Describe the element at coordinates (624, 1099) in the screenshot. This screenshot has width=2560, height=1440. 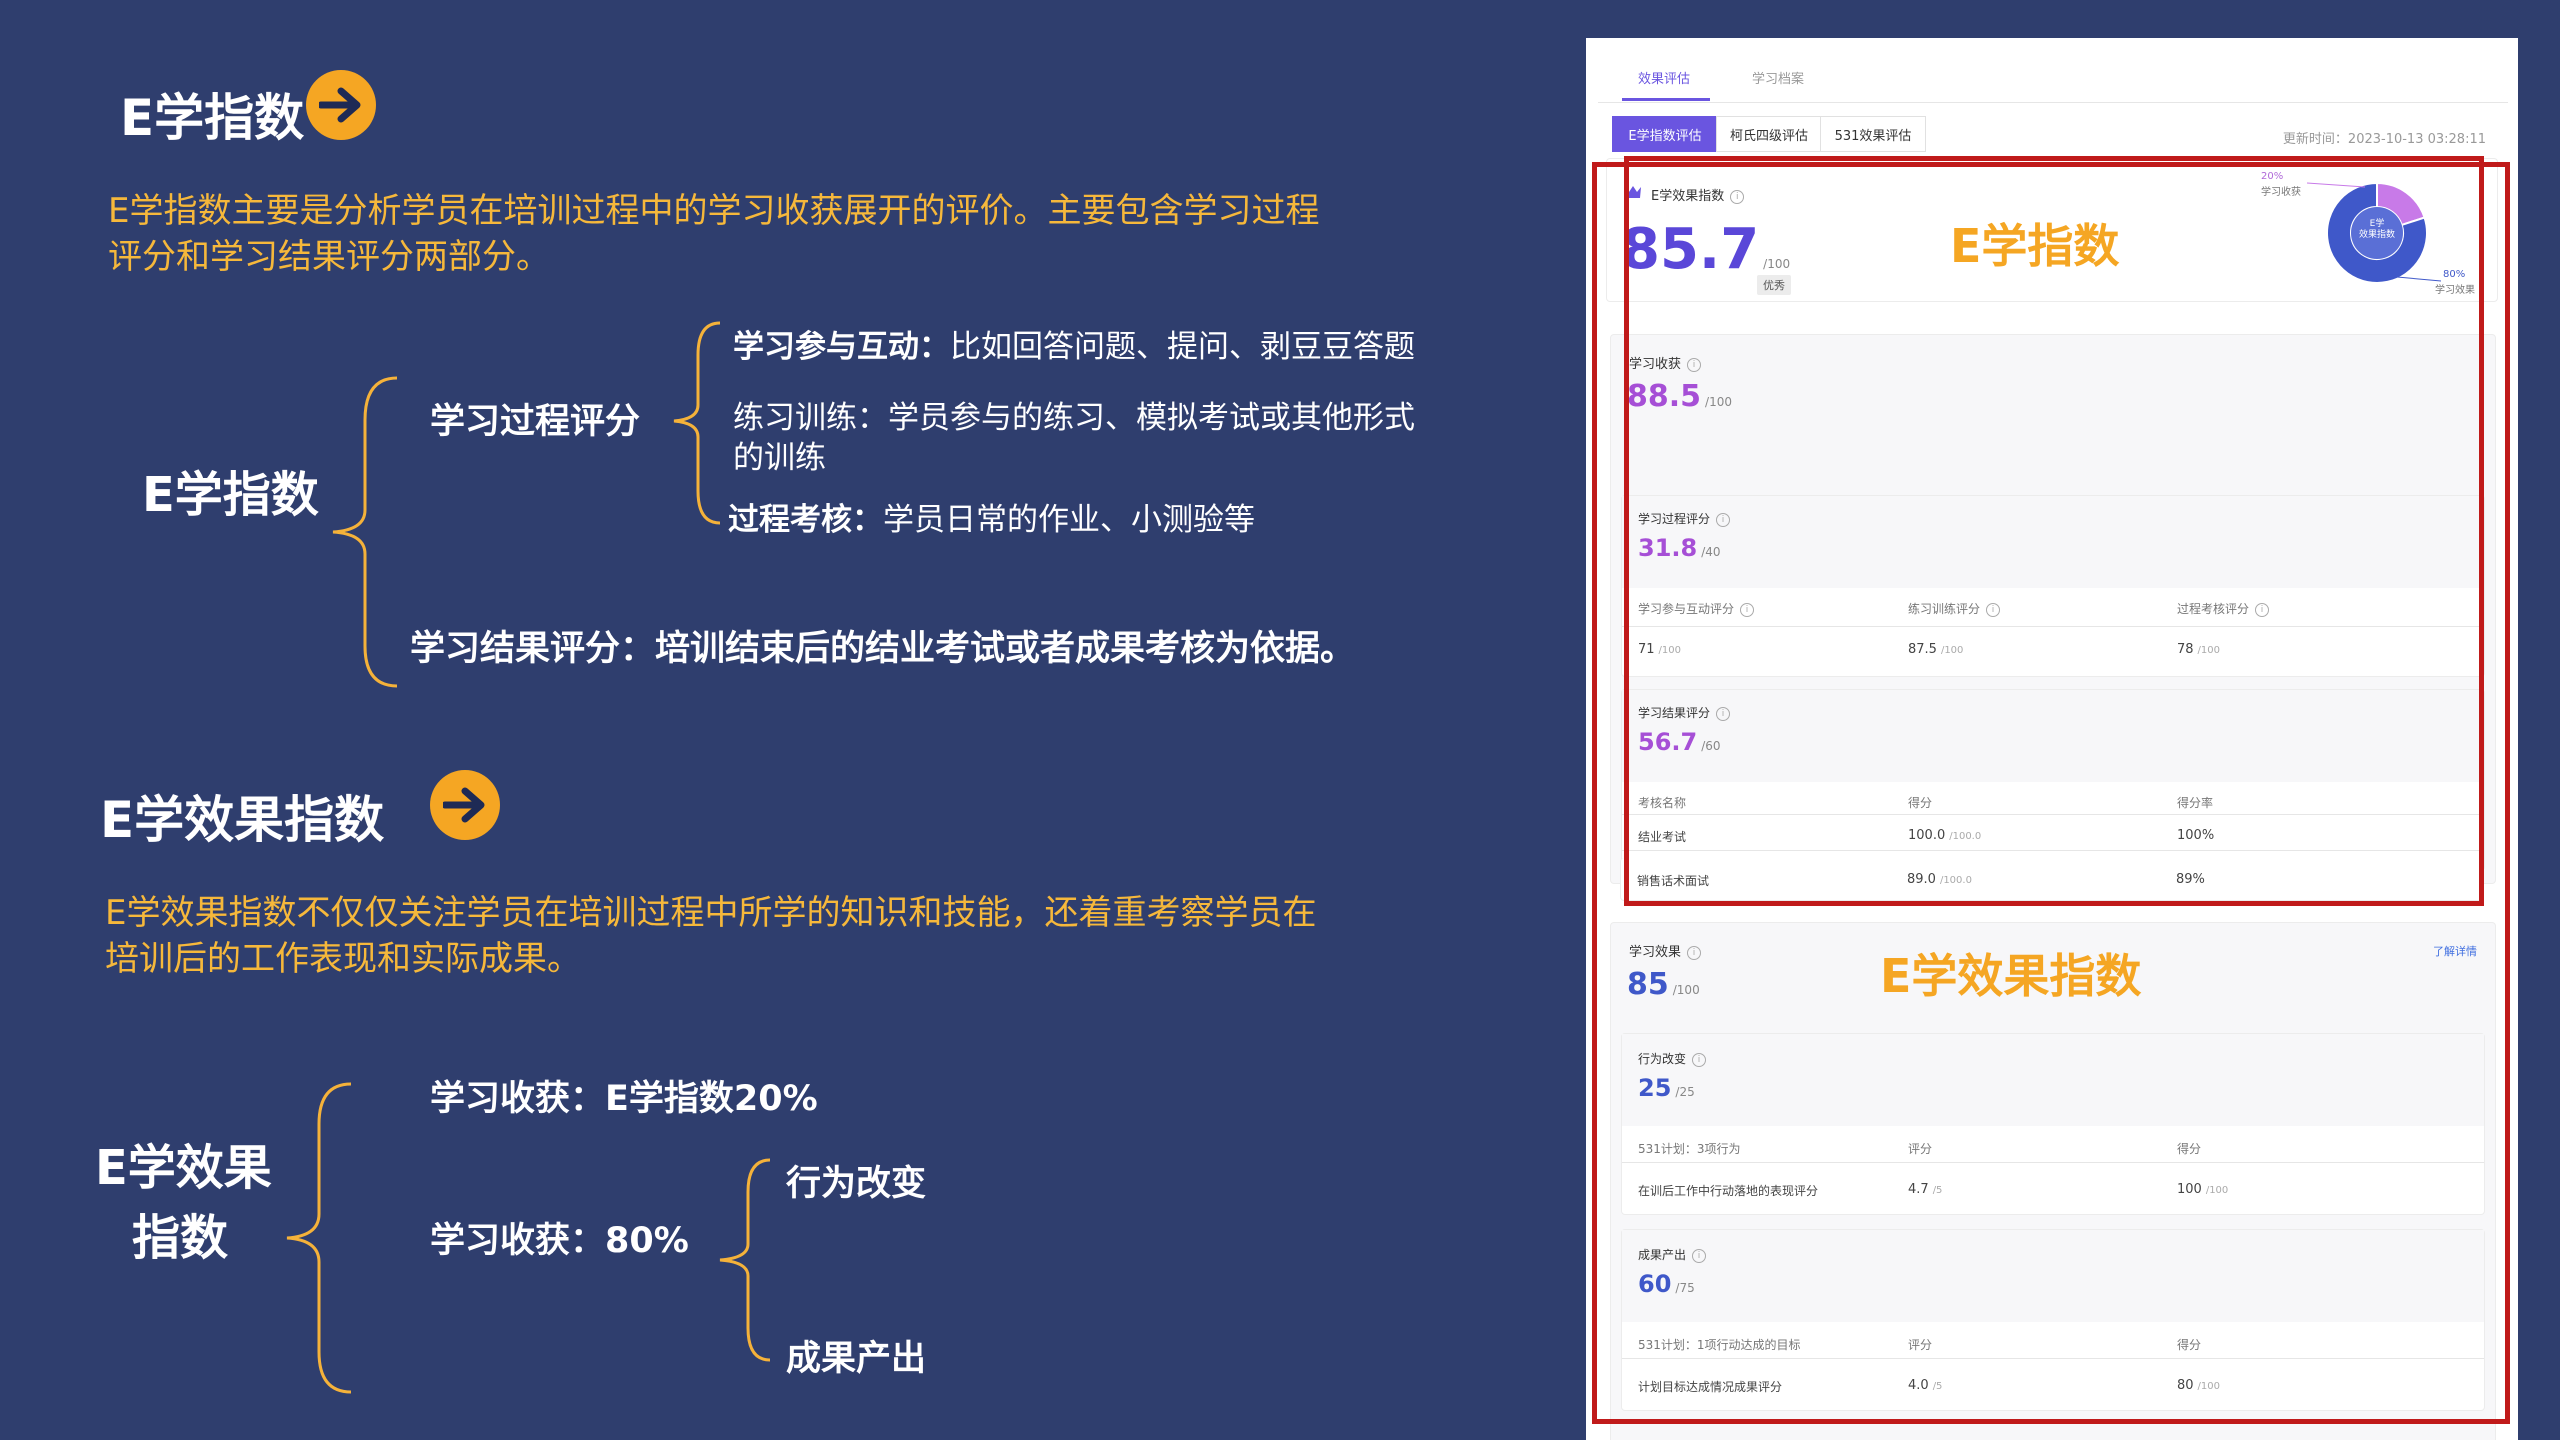
I see `harvest-branch: 学习收获：E学指数20%` at that location.